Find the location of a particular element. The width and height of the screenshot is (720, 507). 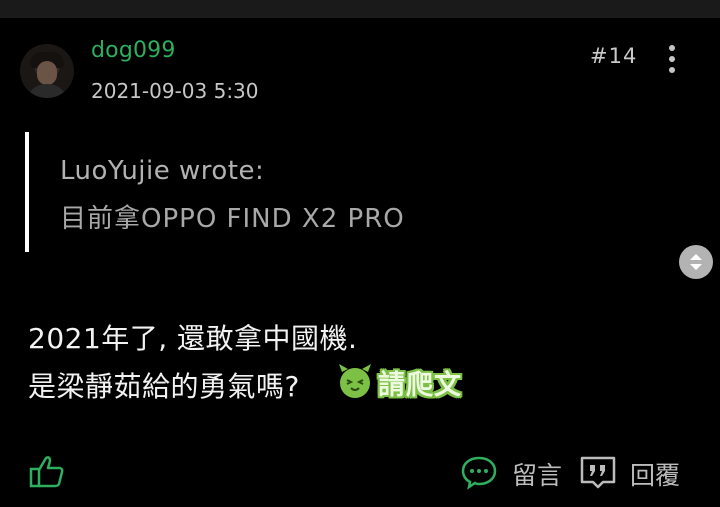

top-bar is located at coordinates (360, 9).